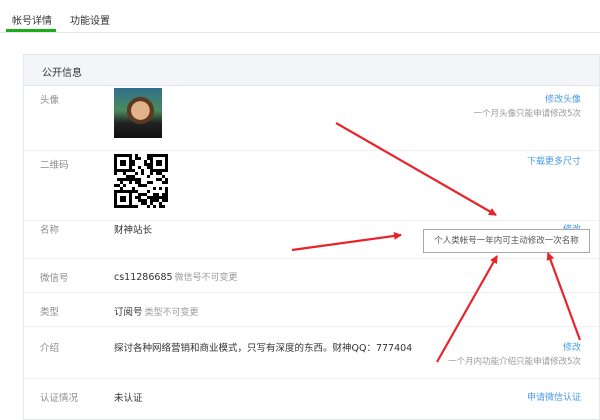 The image size is (600, 420). I want to click on qrcode-image, so click(141, 181).